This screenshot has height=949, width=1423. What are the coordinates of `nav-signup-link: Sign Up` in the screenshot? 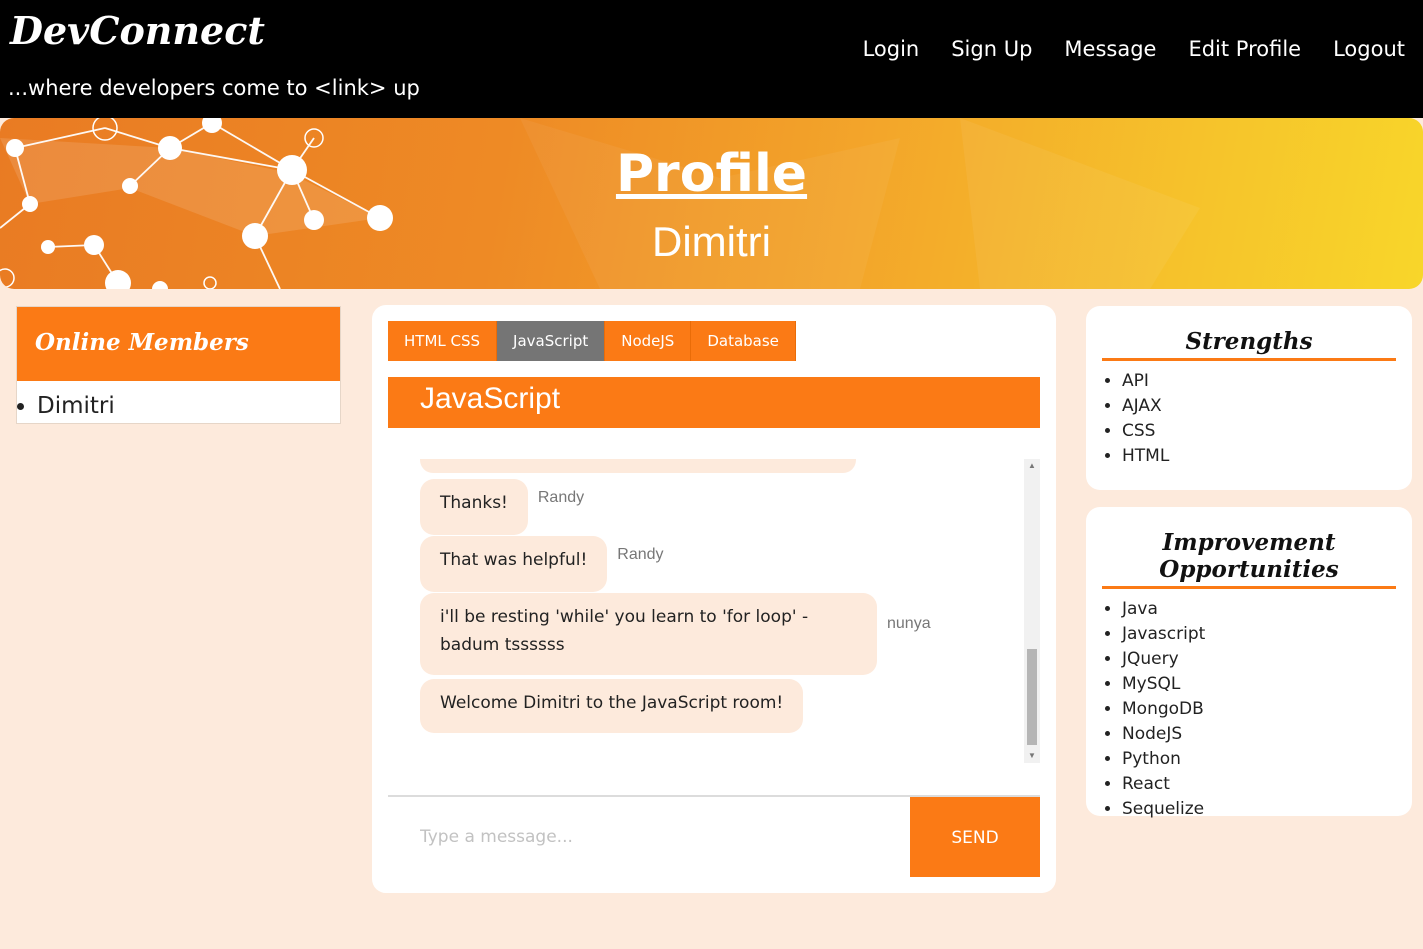 It's located at (991, 49).